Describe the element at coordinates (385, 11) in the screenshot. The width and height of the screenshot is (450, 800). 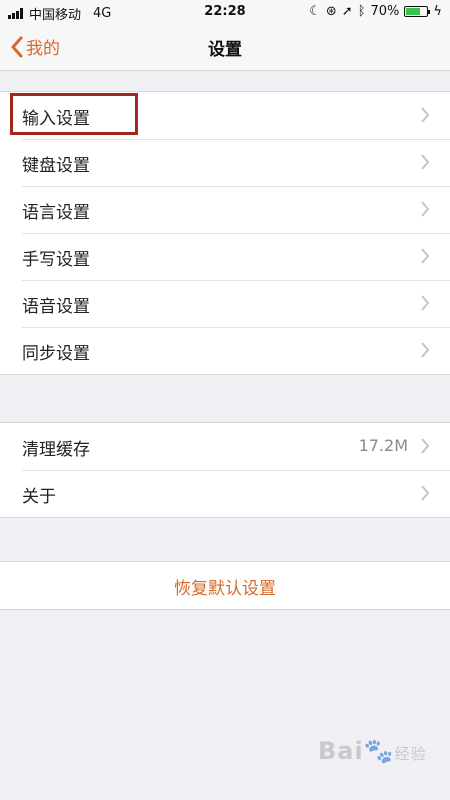
I see `battery-percent: 70%` at that location.